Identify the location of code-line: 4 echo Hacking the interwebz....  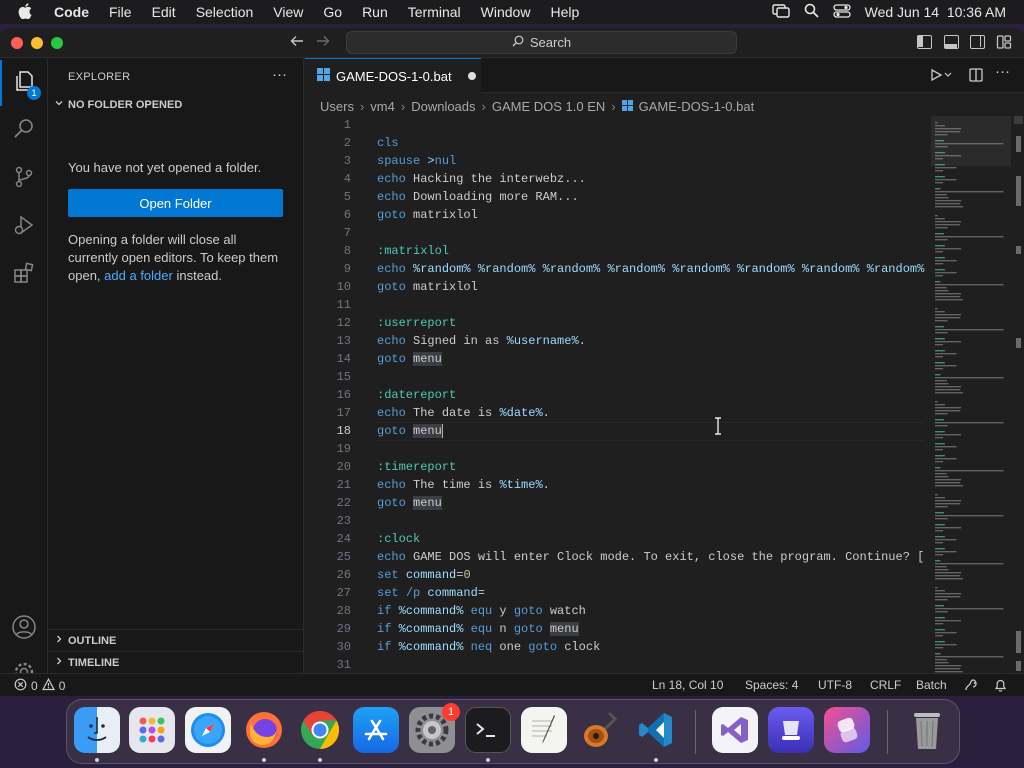
(615, 179).